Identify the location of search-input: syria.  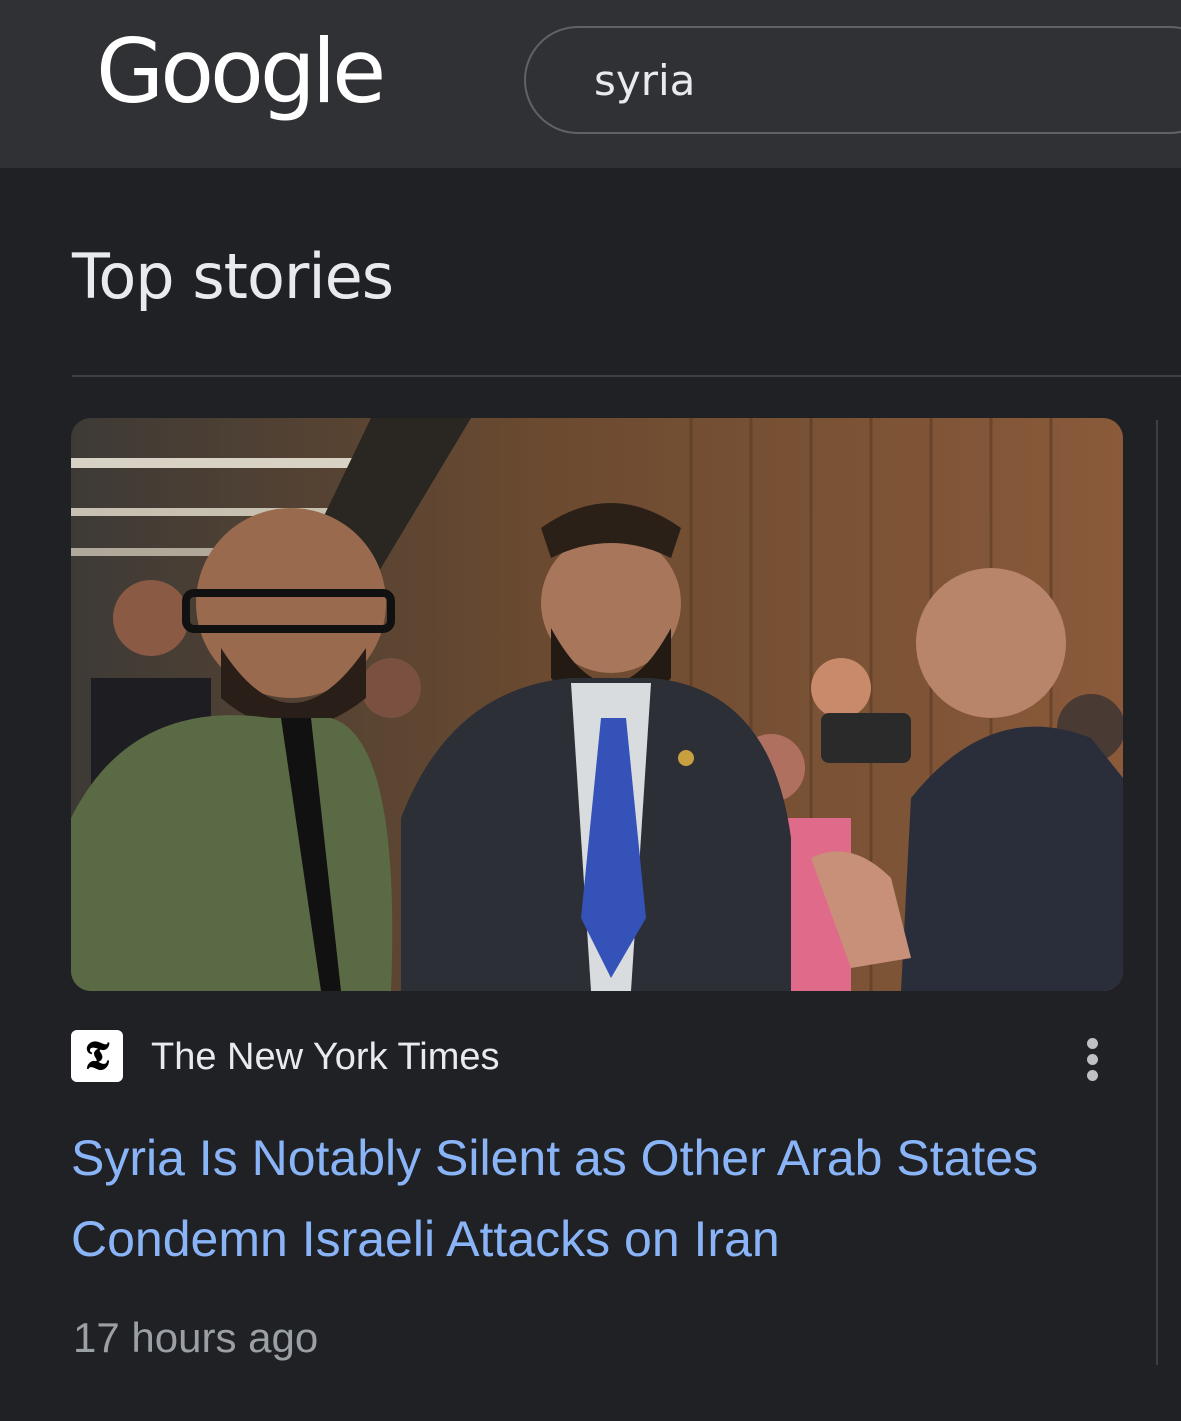
(852, 80).